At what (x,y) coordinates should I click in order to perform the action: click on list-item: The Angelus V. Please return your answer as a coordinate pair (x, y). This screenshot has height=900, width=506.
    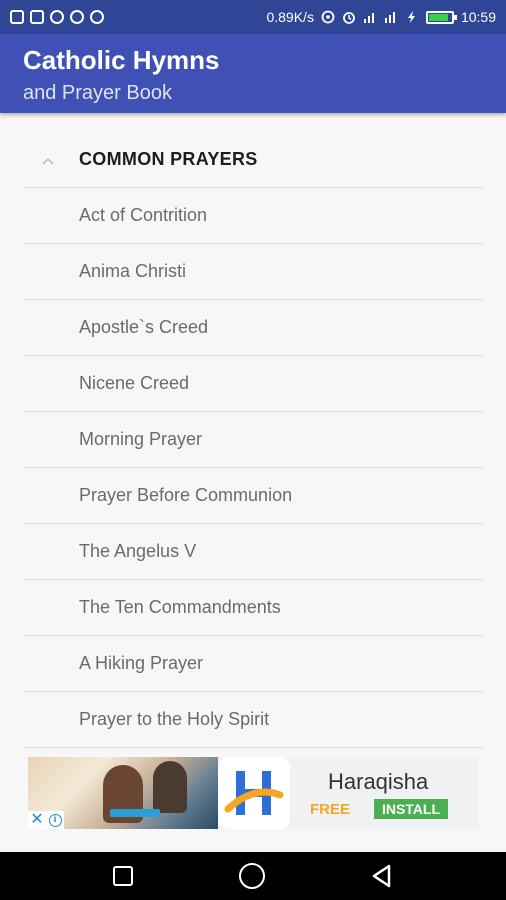
    Looking at the image, I should click on (254, 552).